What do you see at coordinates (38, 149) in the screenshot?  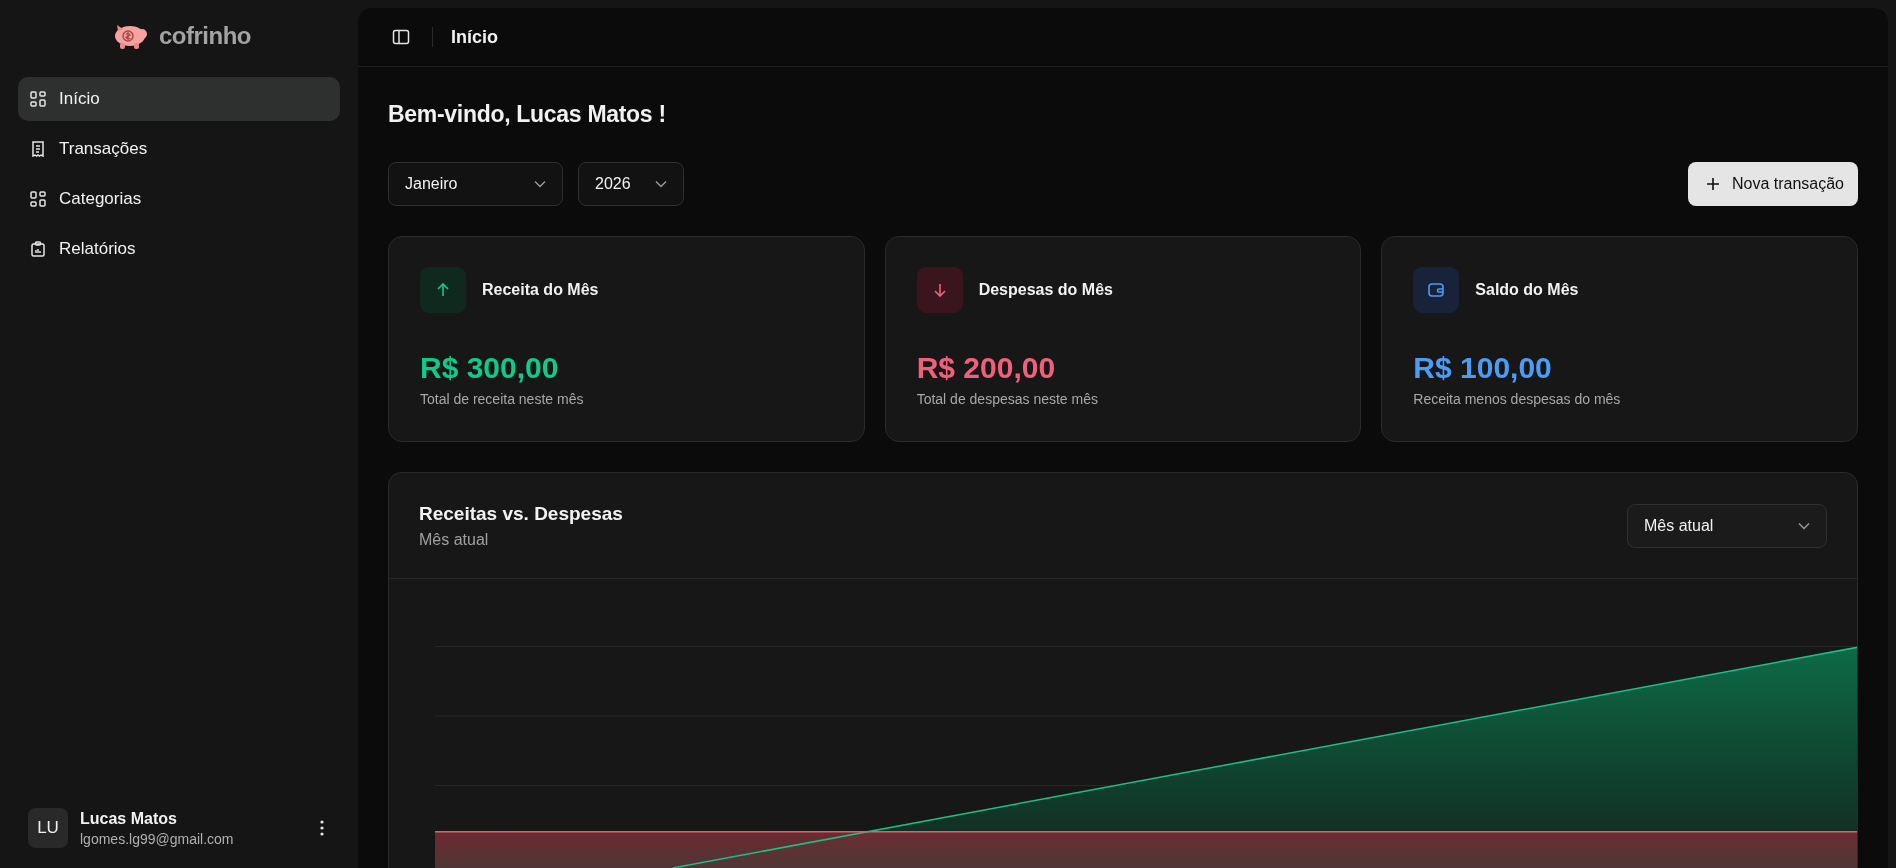 I see `receipt-icon` at bounding box center [38, 149].